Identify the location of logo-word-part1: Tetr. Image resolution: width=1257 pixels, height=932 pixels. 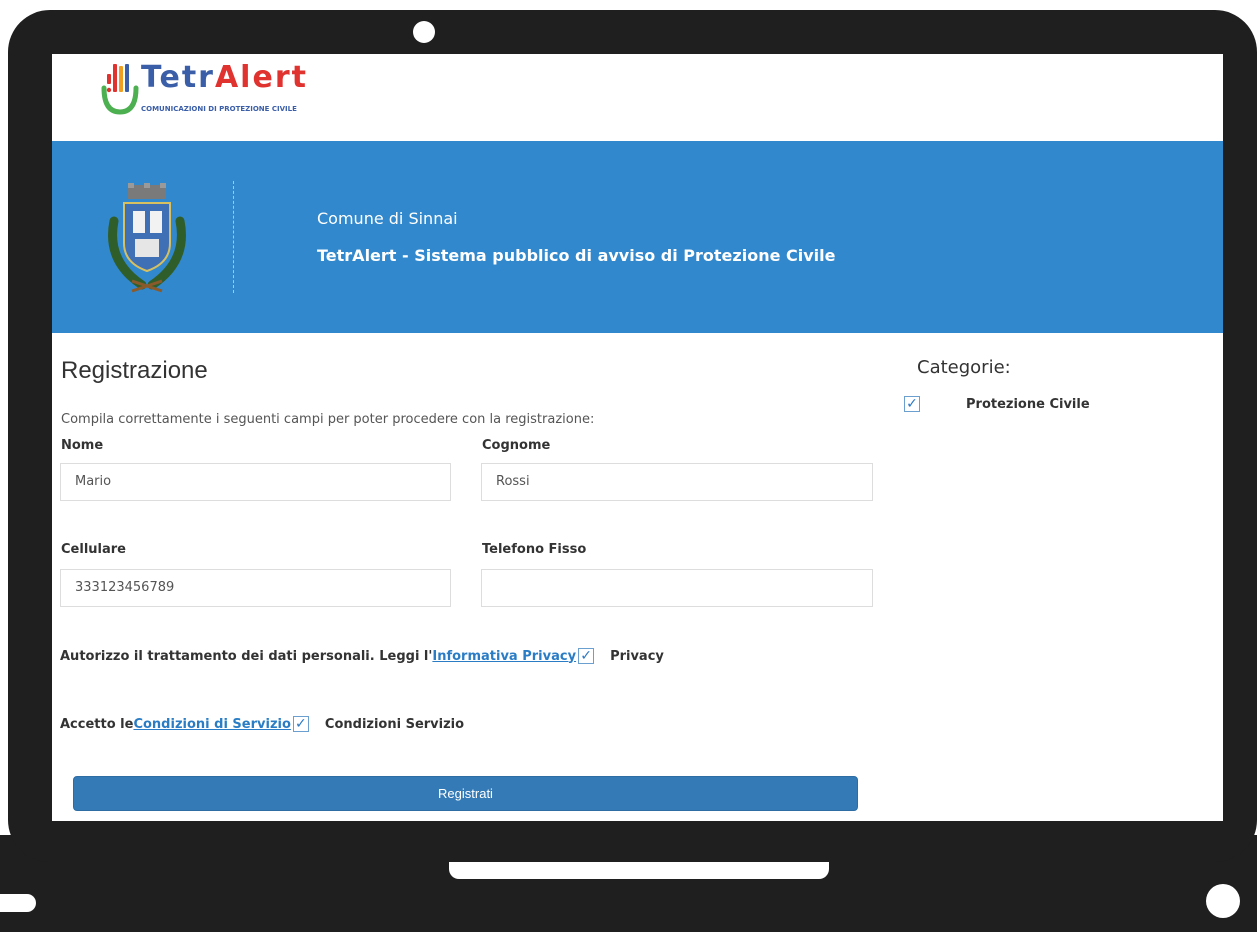
(178, 77).